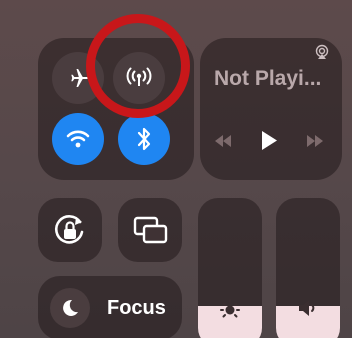 The width and height of the screenshot is (352, 338). Describe the element at coordinates (230, 308) in the screenshot. I see `brightness-icon` at that location.